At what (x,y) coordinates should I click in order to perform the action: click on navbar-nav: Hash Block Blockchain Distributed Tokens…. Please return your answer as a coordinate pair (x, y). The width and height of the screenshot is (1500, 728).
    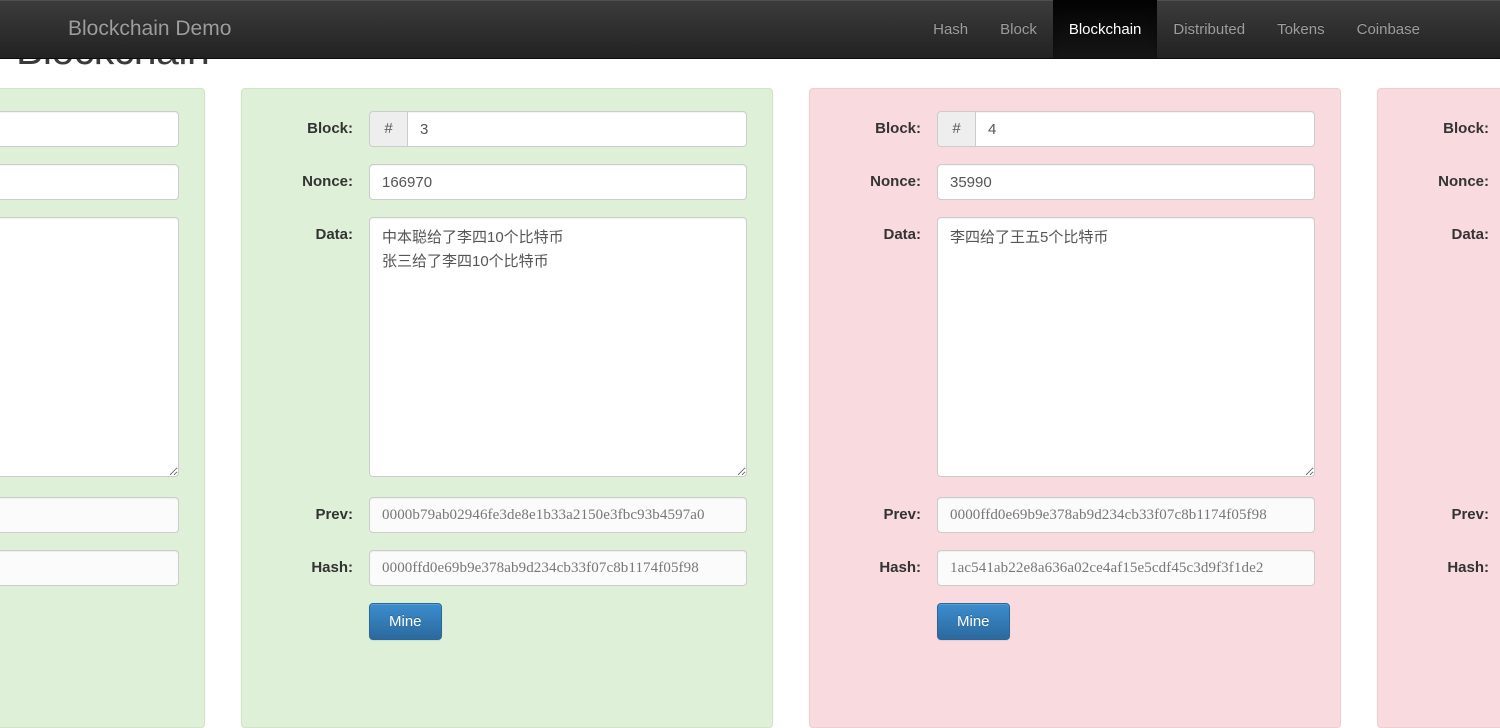
    Looking at the image, I should click on (1176, 29).